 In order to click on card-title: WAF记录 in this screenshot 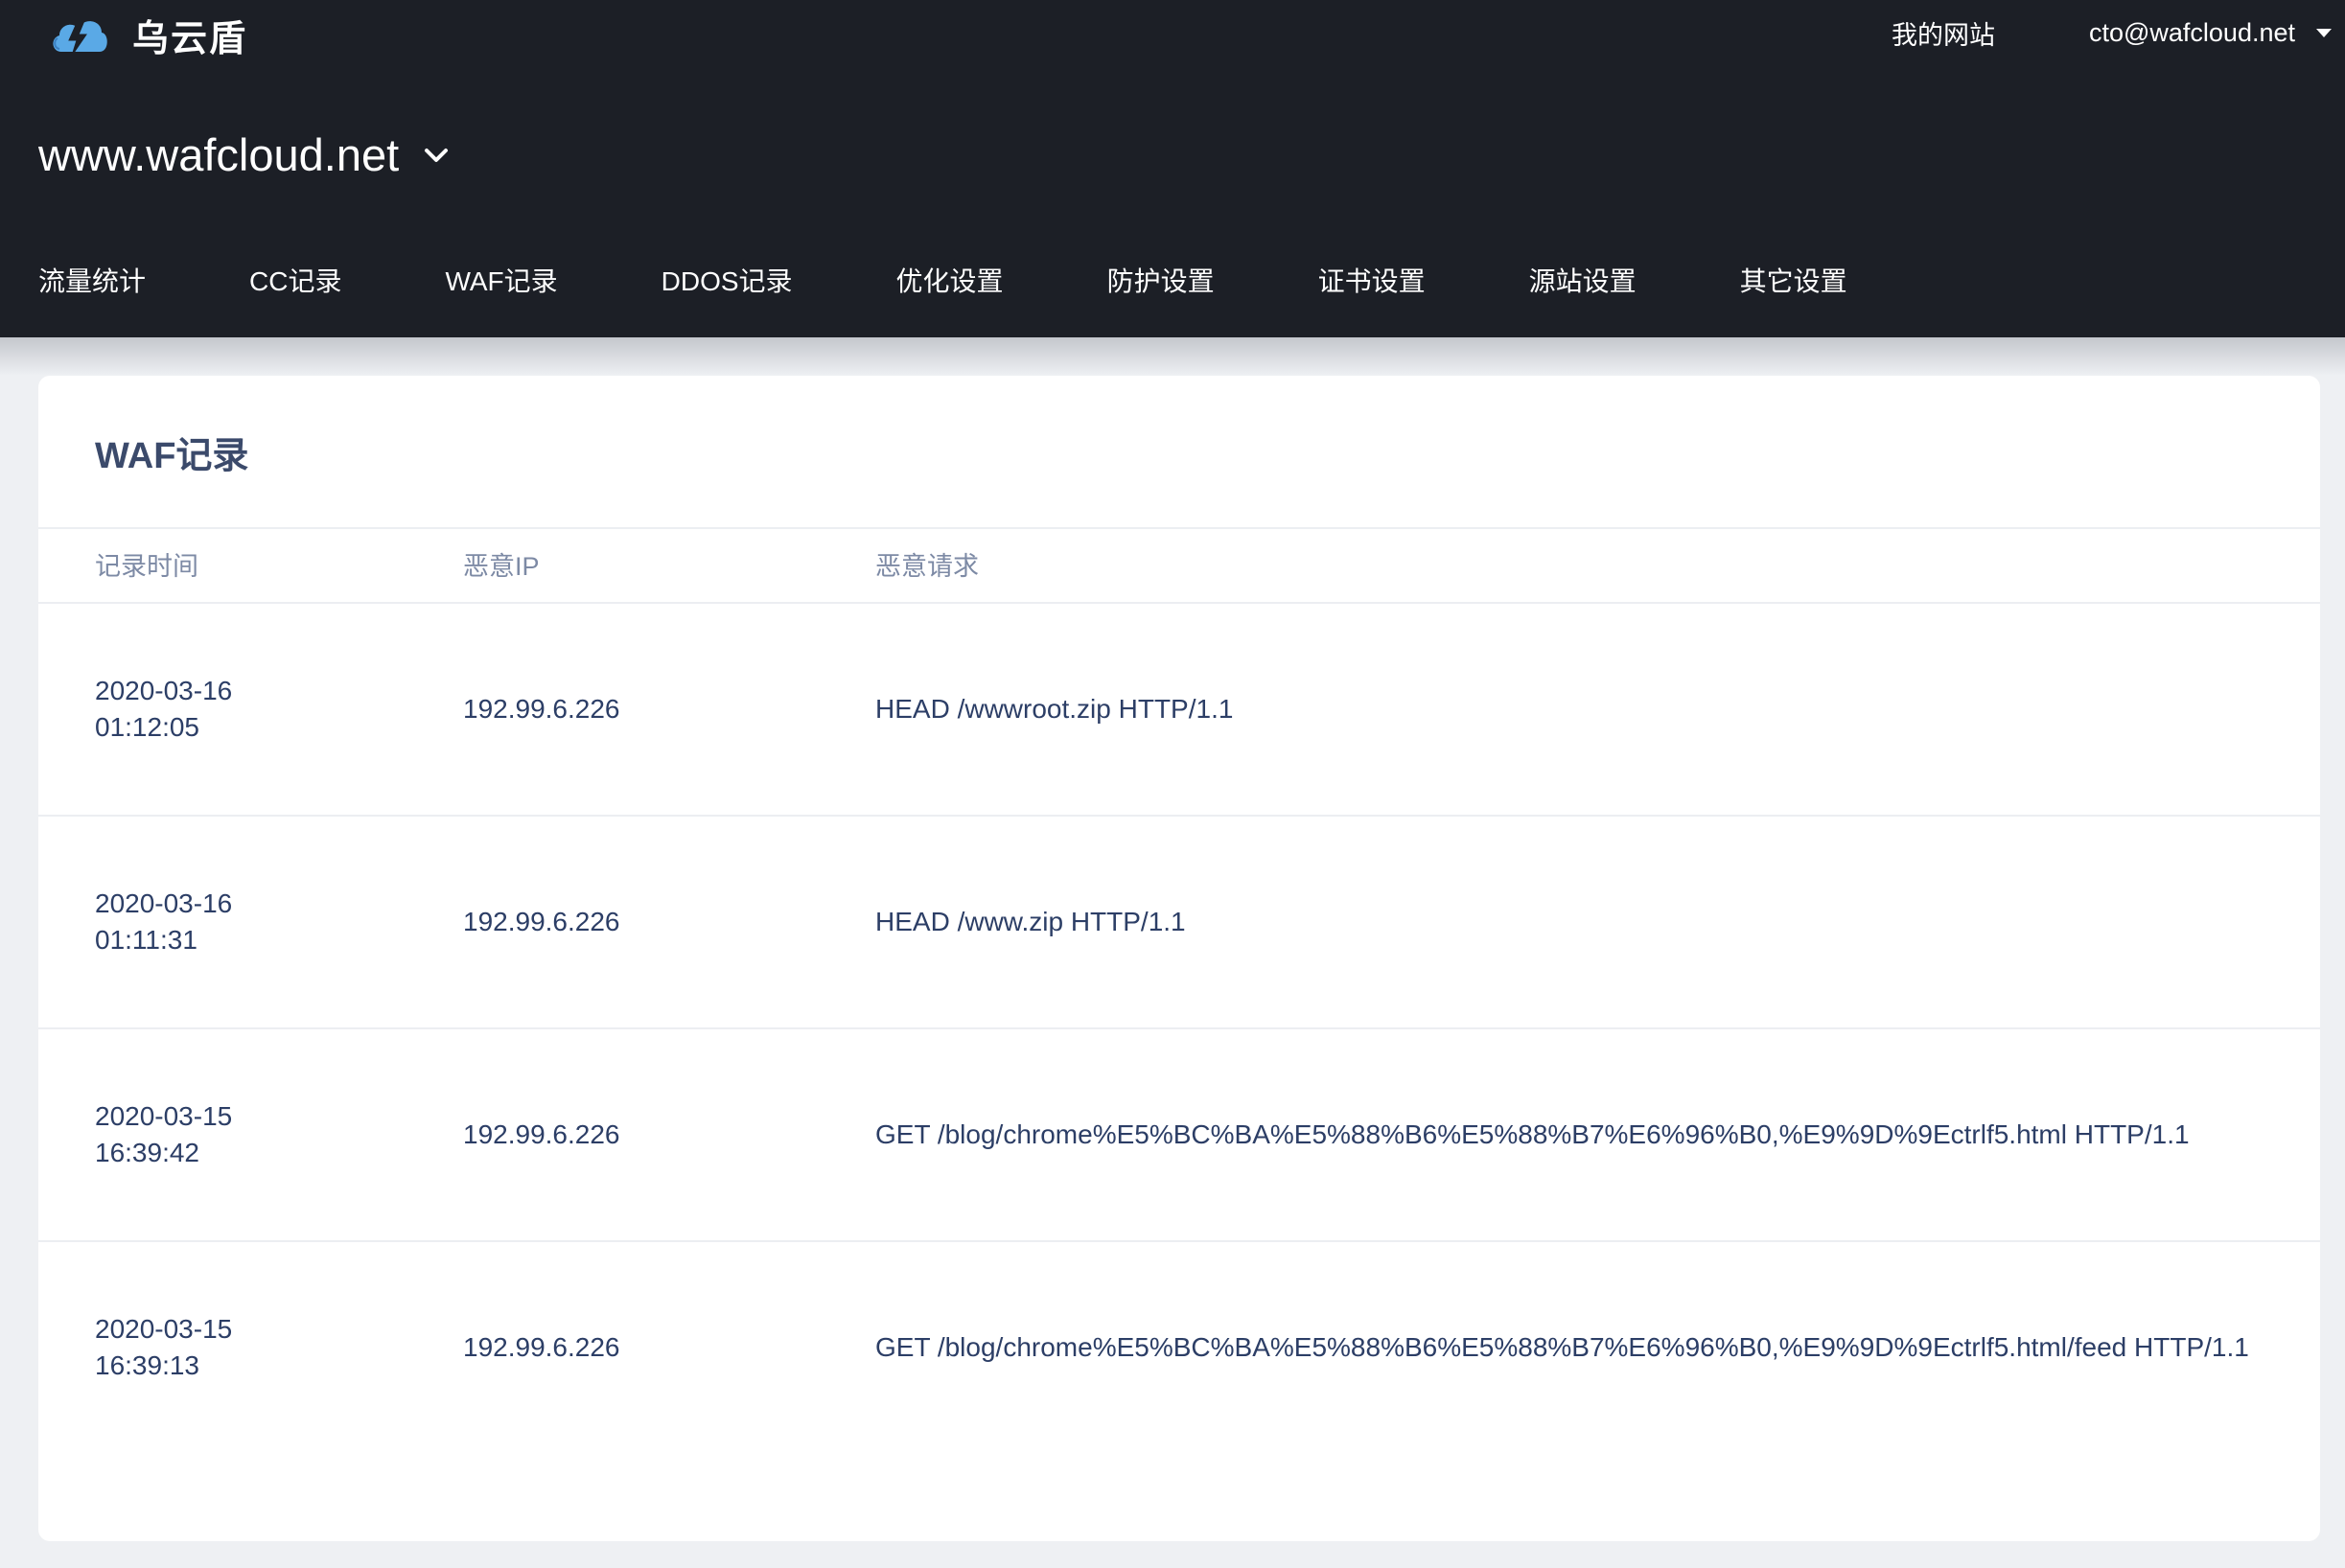, I will do `click(172, 456)`.